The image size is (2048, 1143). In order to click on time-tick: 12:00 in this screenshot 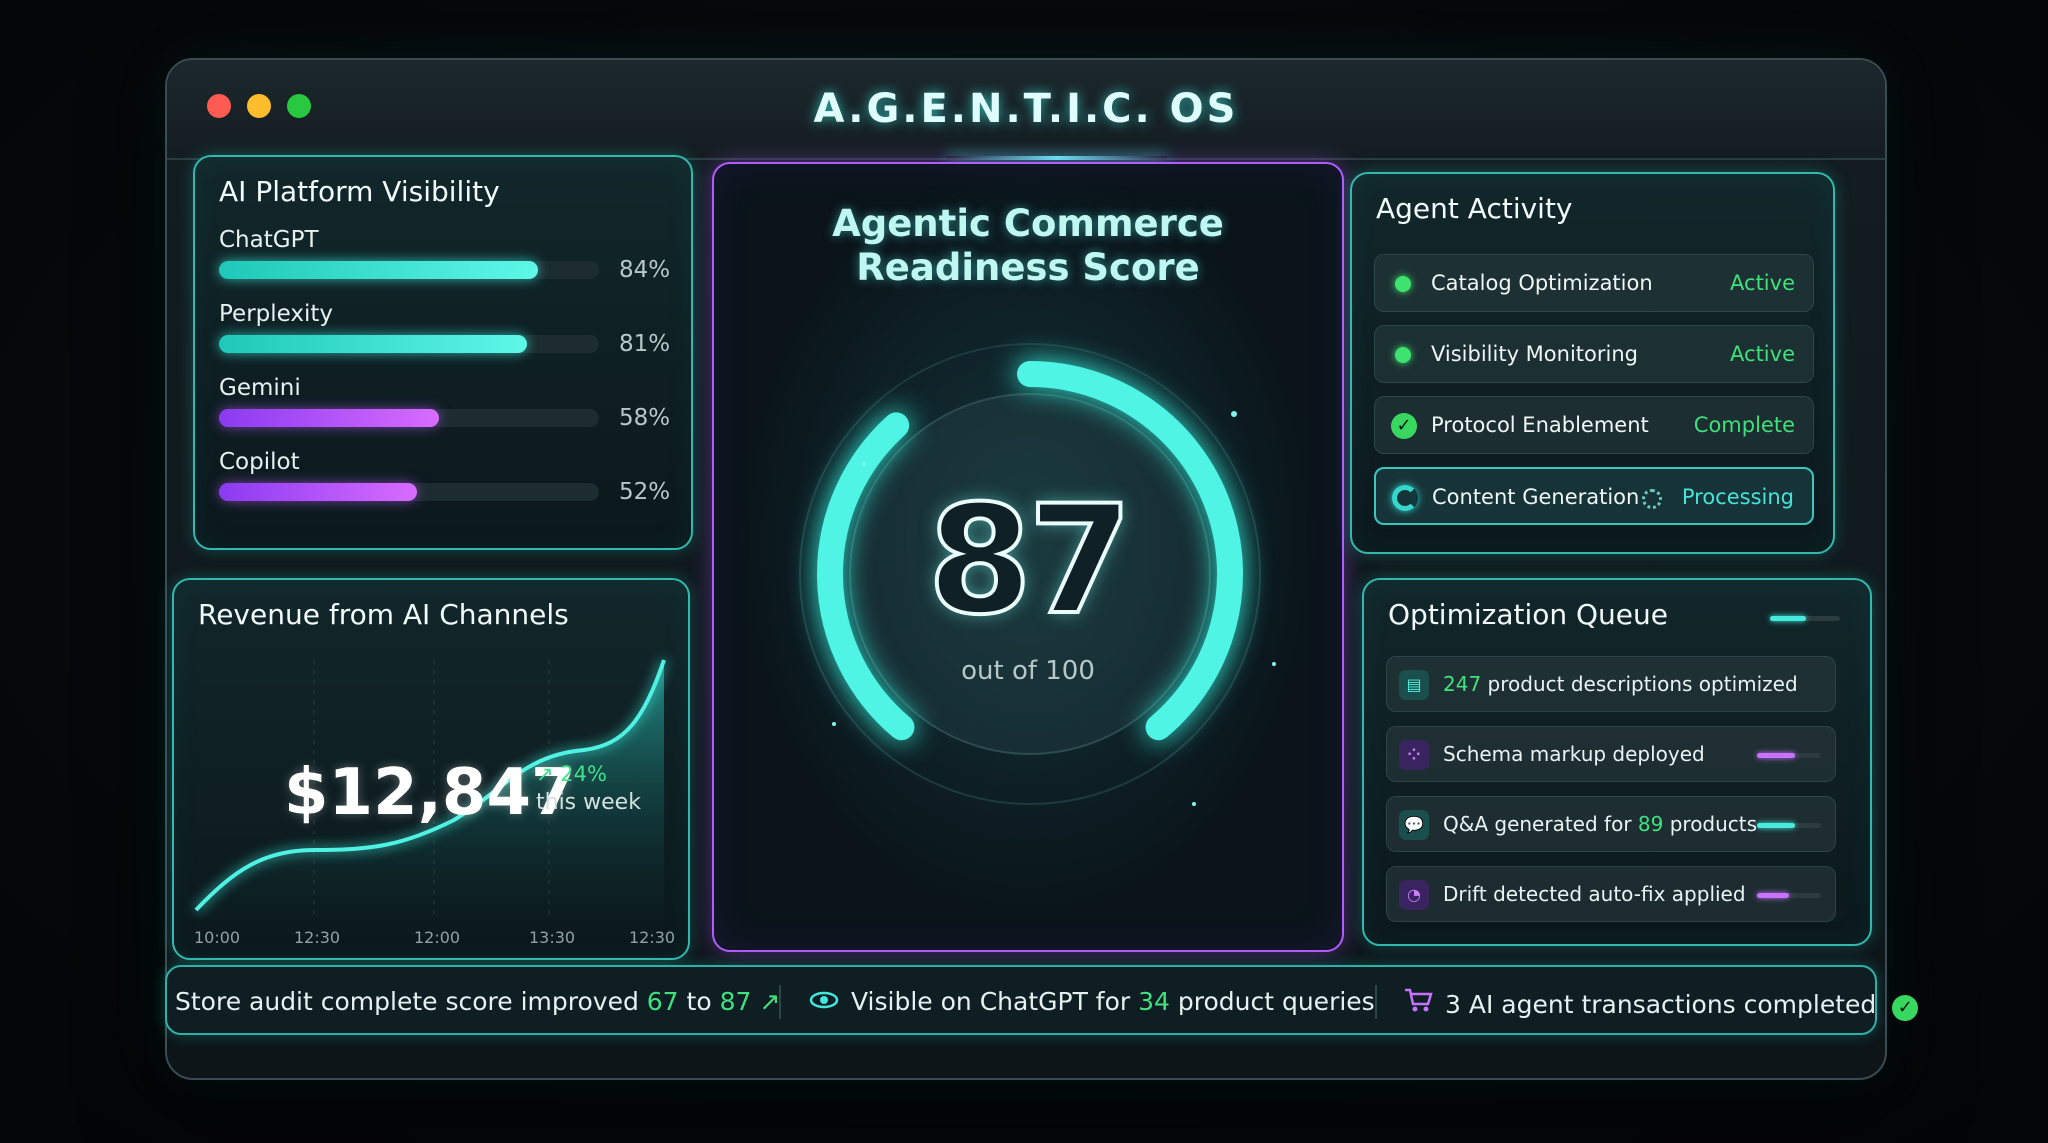, I will do `click(437, 937)`.